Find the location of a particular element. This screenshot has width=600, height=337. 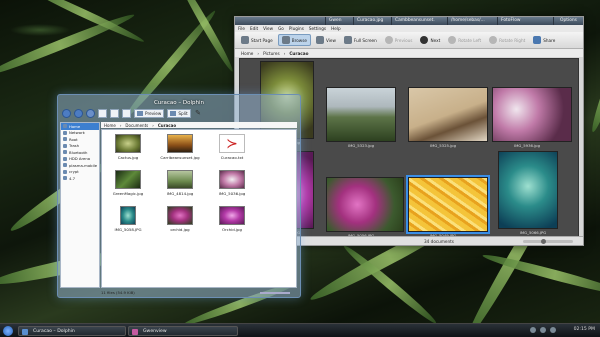

rotate-left-button: Rotate Left is located at coordinates (464, 40).